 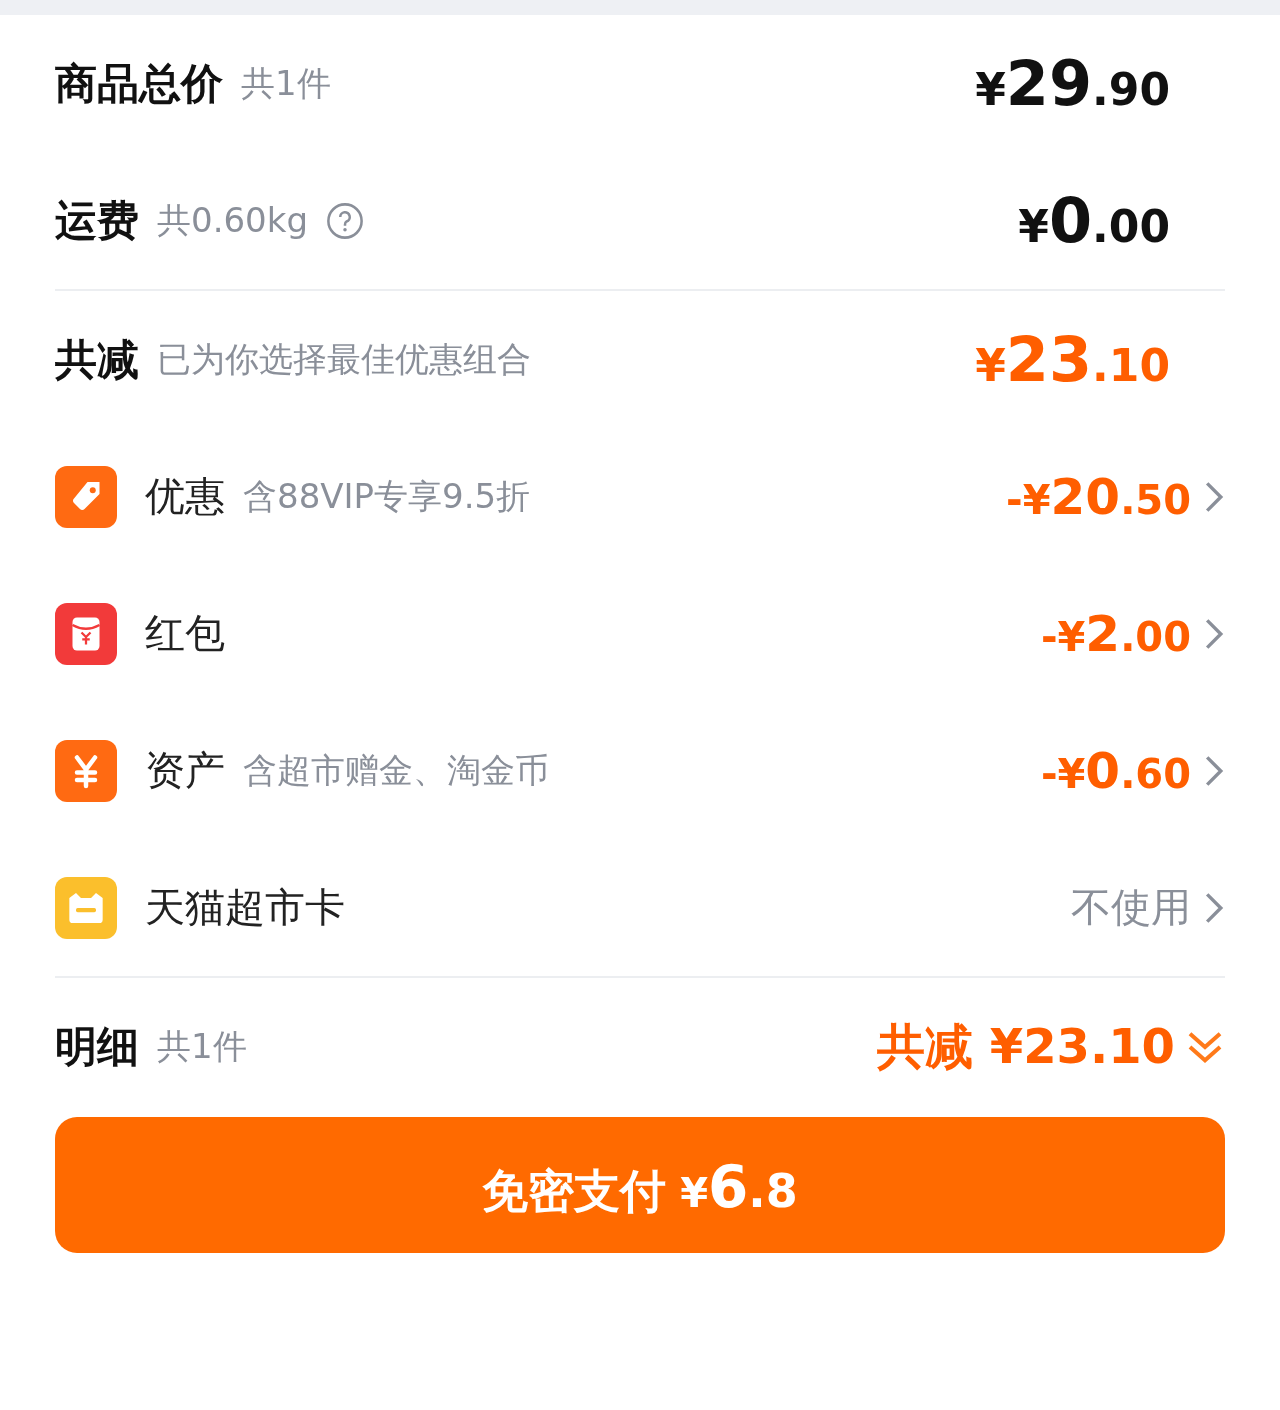 I want to click on price: ¥29.90, so click(x=1072, y=83).